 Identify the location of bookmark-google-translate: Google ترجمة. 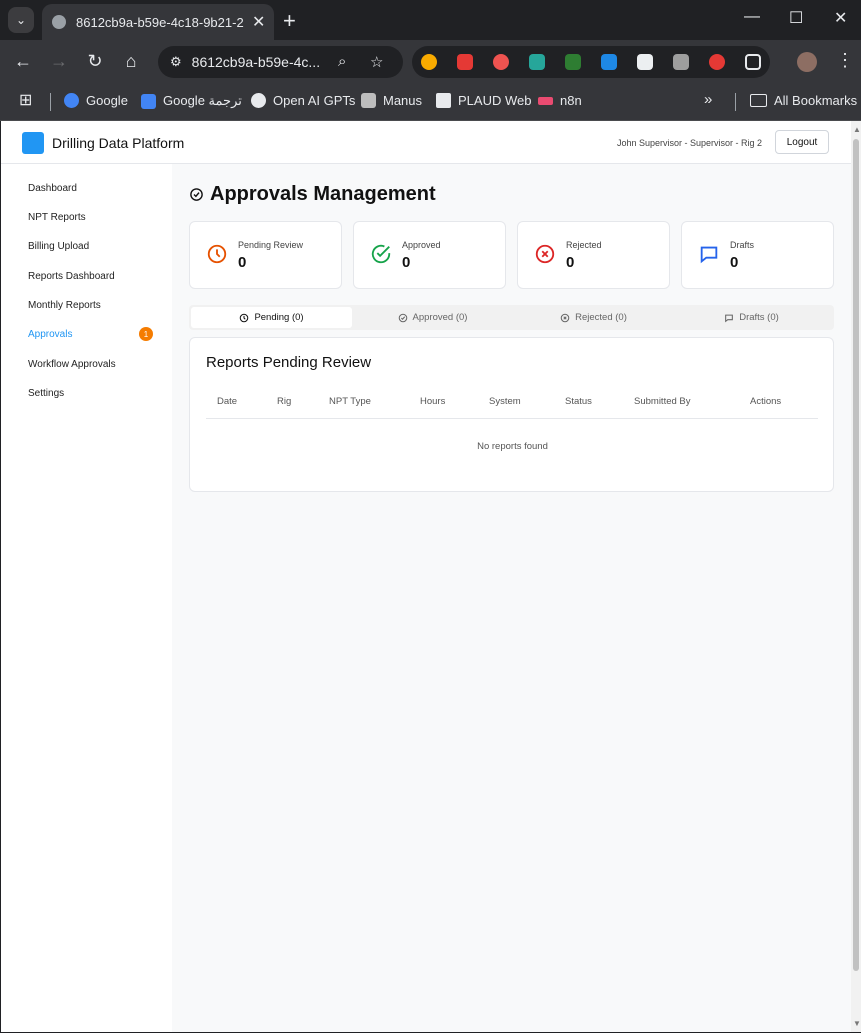
(191, 101).